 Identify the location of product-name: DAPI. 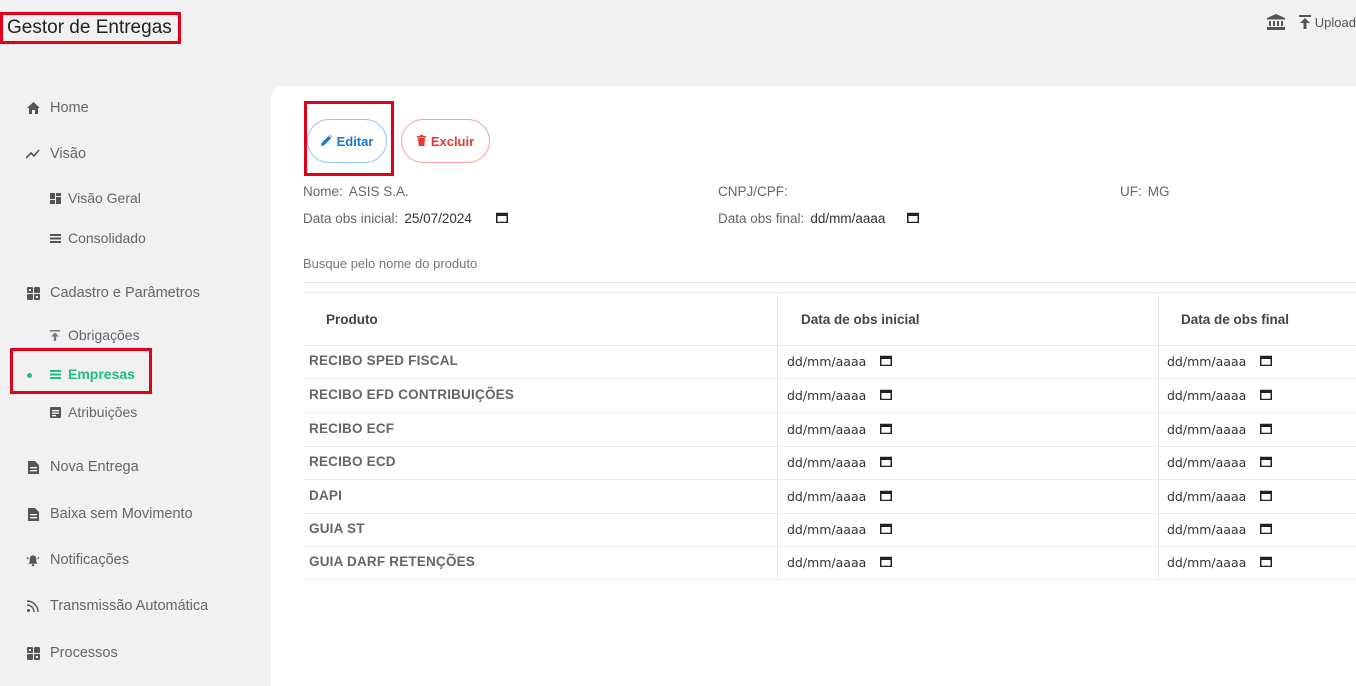
(326, 495).